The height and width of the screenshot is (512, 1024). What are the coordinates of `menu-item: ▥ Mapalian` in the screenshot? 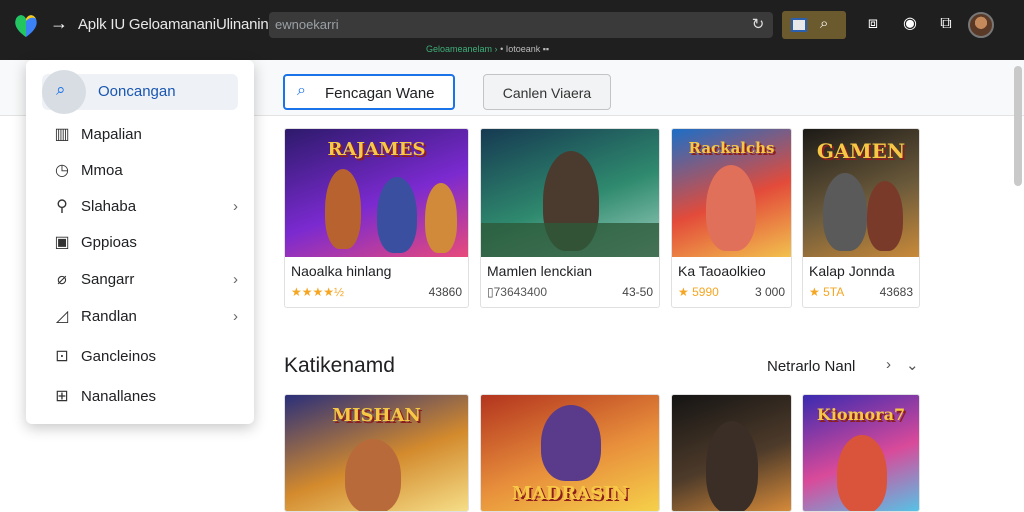 It's located at (140, 135).